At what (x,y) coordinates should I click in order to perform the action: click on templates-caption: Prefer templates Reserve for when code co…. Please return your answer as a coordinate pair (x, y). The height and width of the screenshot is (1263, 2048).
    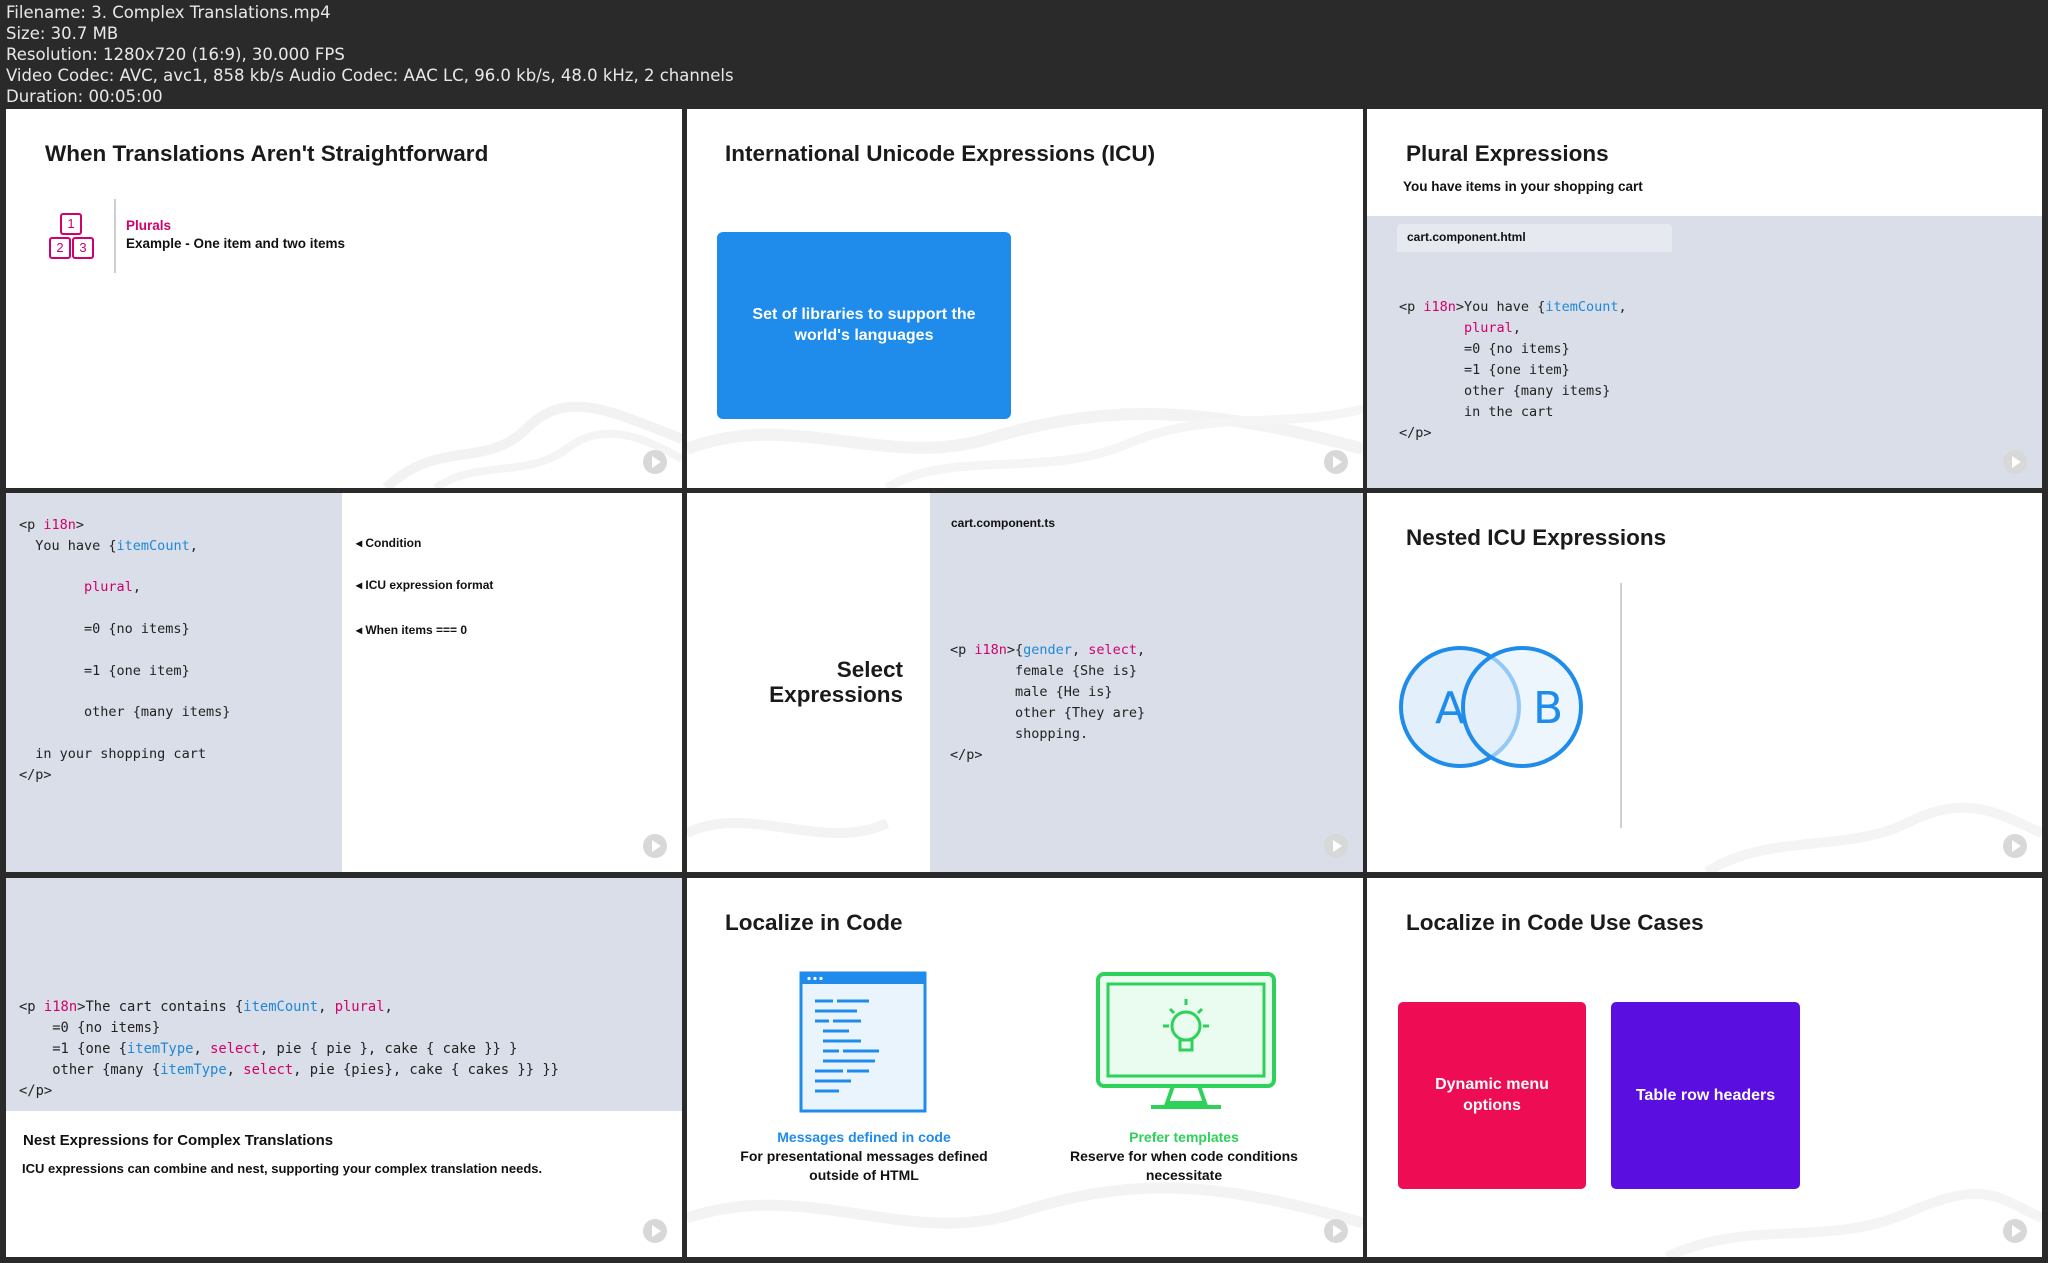
    Looking at the image, I should click on (1184, 1156).